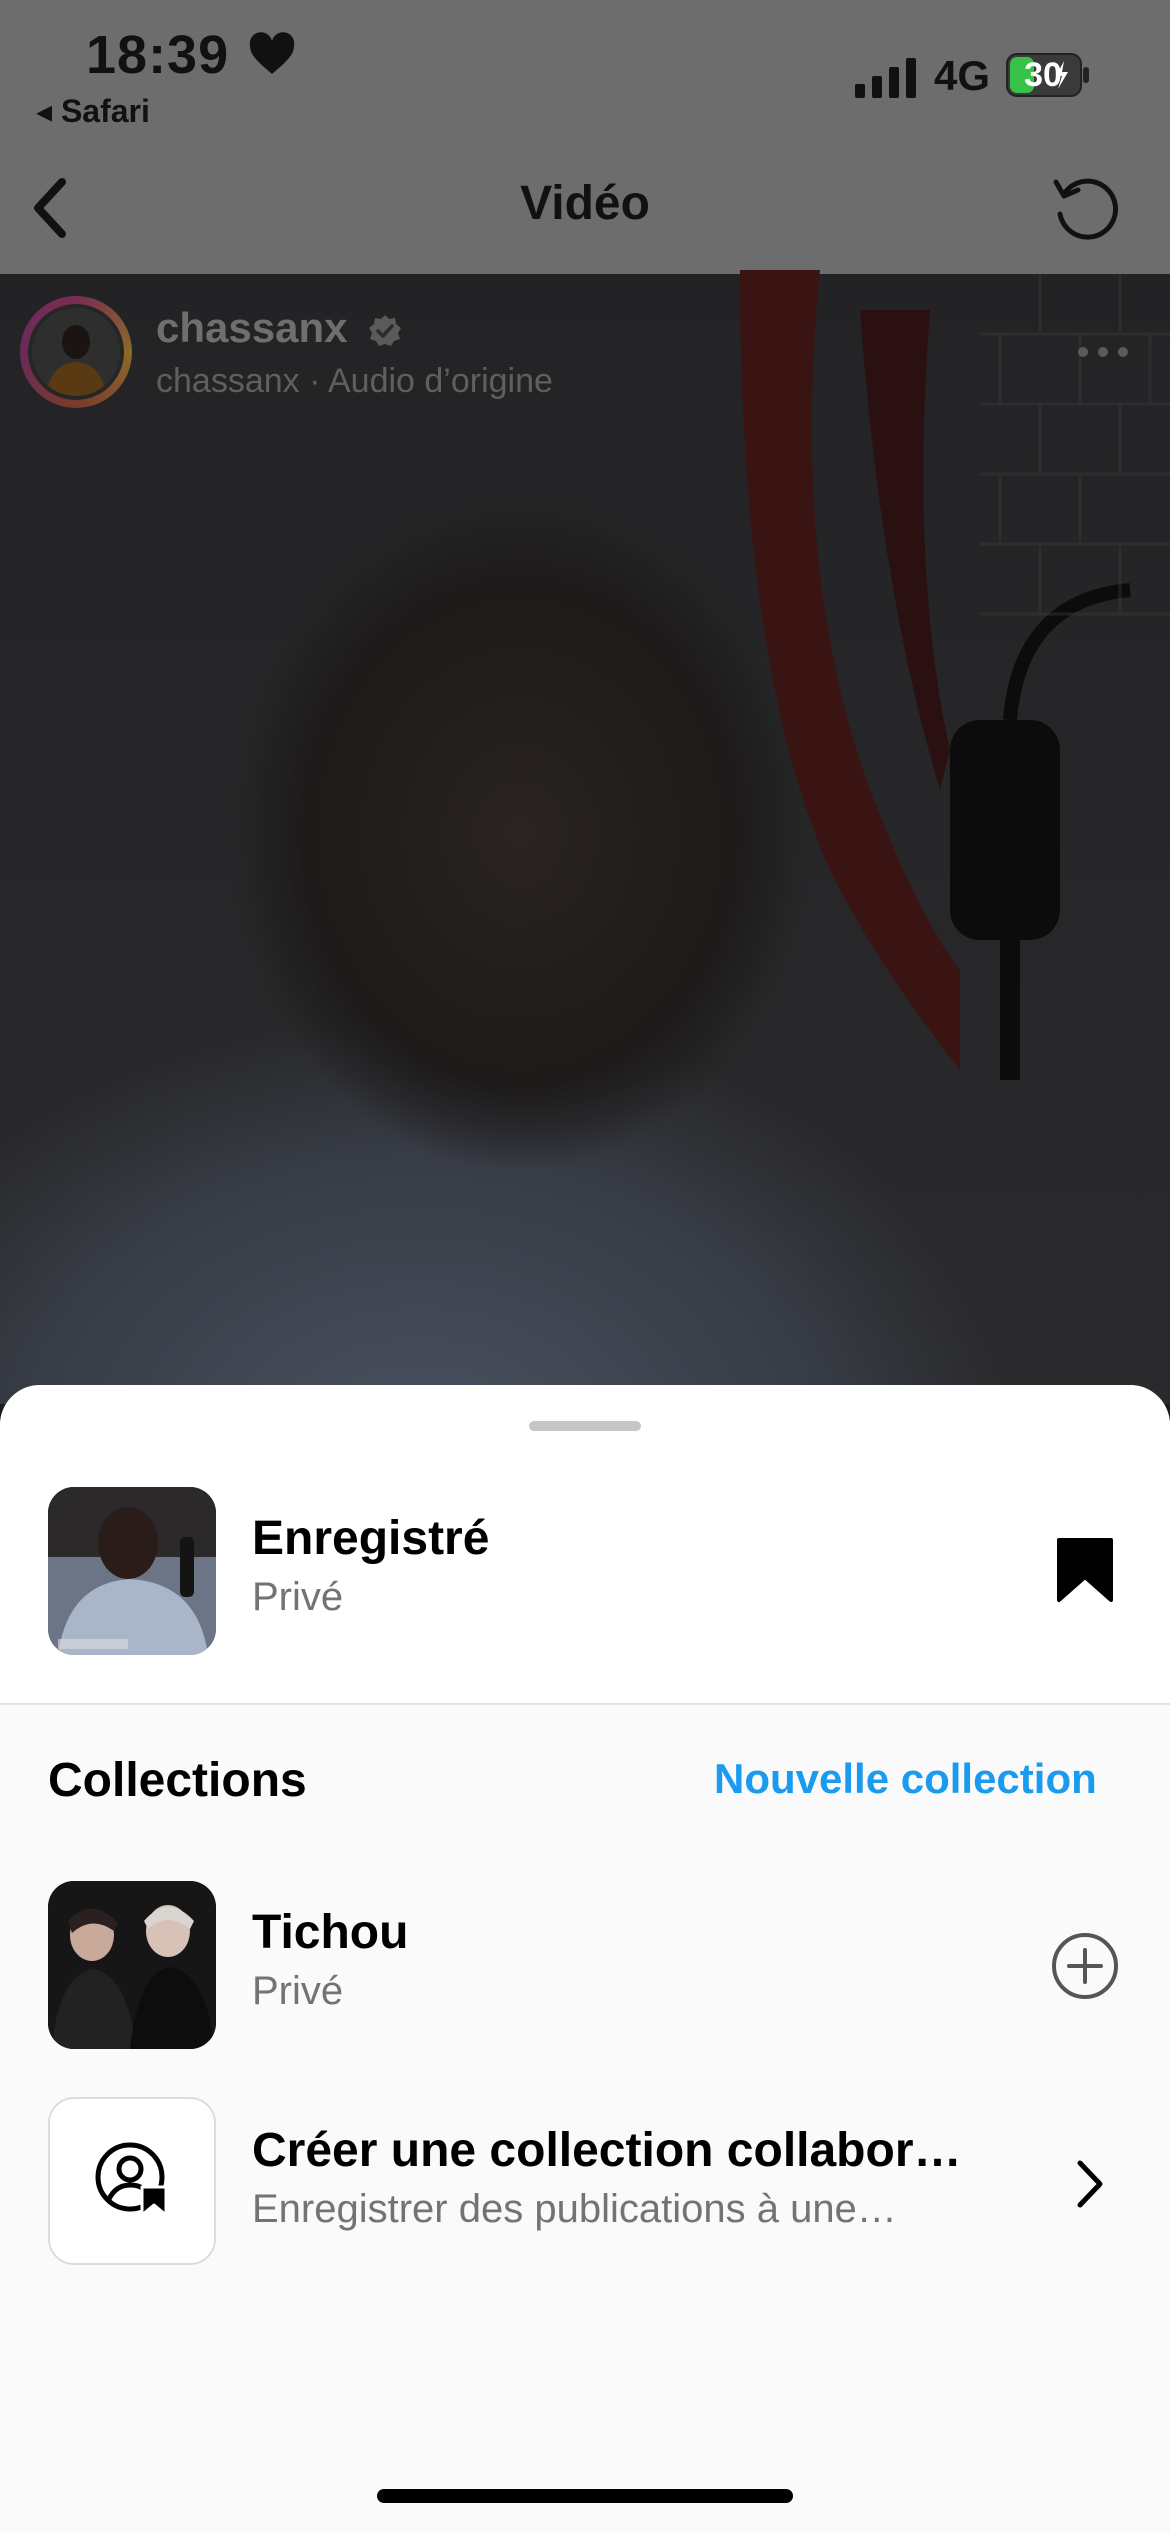 This screenshot has width=1170, height=2532. Describe the element at coordinates (585, 1426) in the screenshot. I see `sheet-grabber` at that location.